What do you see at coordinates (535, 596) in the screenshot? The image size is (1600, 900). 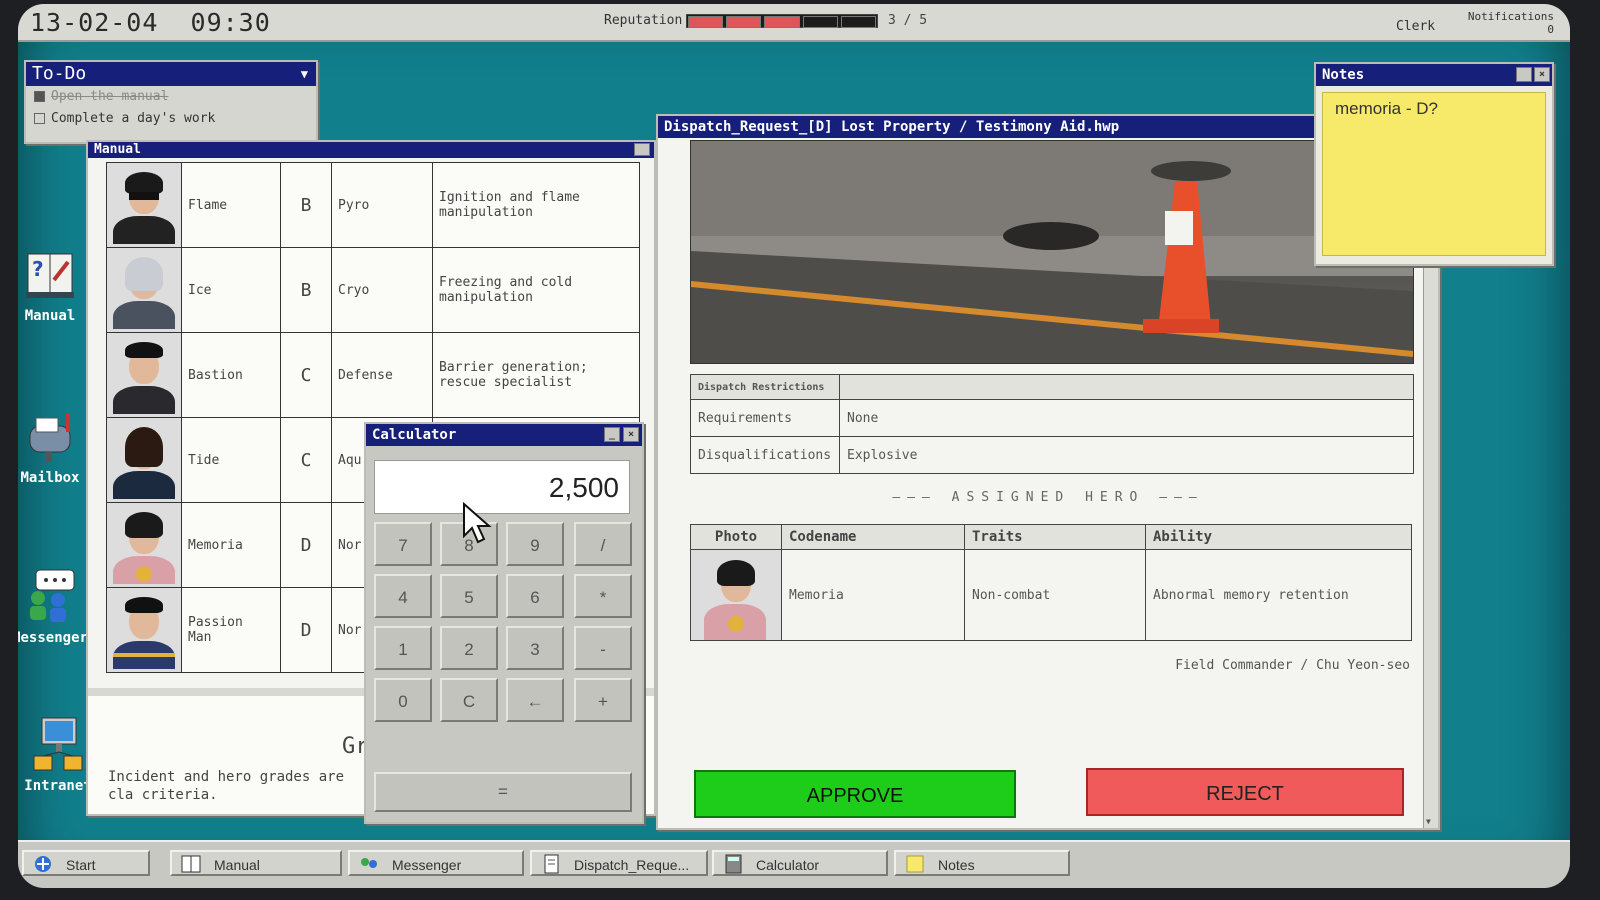 I see `key-6: 6` at bounding box center [535, 596].